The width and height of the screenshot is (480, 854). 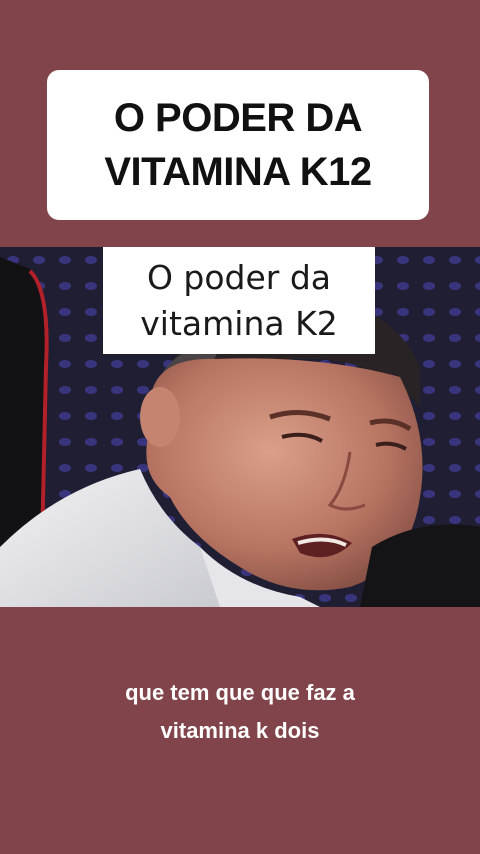 I want to click on title-line-1: O PODER DA, so click(x=238, y=118).